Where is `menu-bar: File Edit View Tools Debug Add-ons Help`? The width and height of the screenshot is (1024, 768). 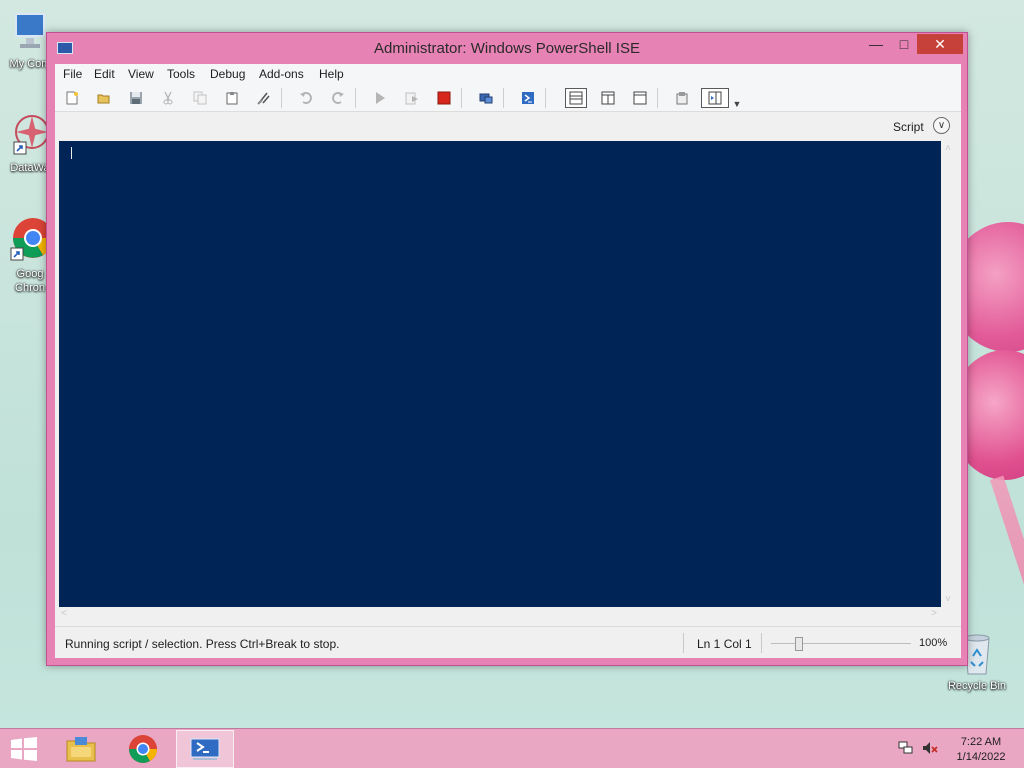
menu-bar: File Edit View Tools Debug Add-ons Help is located at coordinates (508, 74).